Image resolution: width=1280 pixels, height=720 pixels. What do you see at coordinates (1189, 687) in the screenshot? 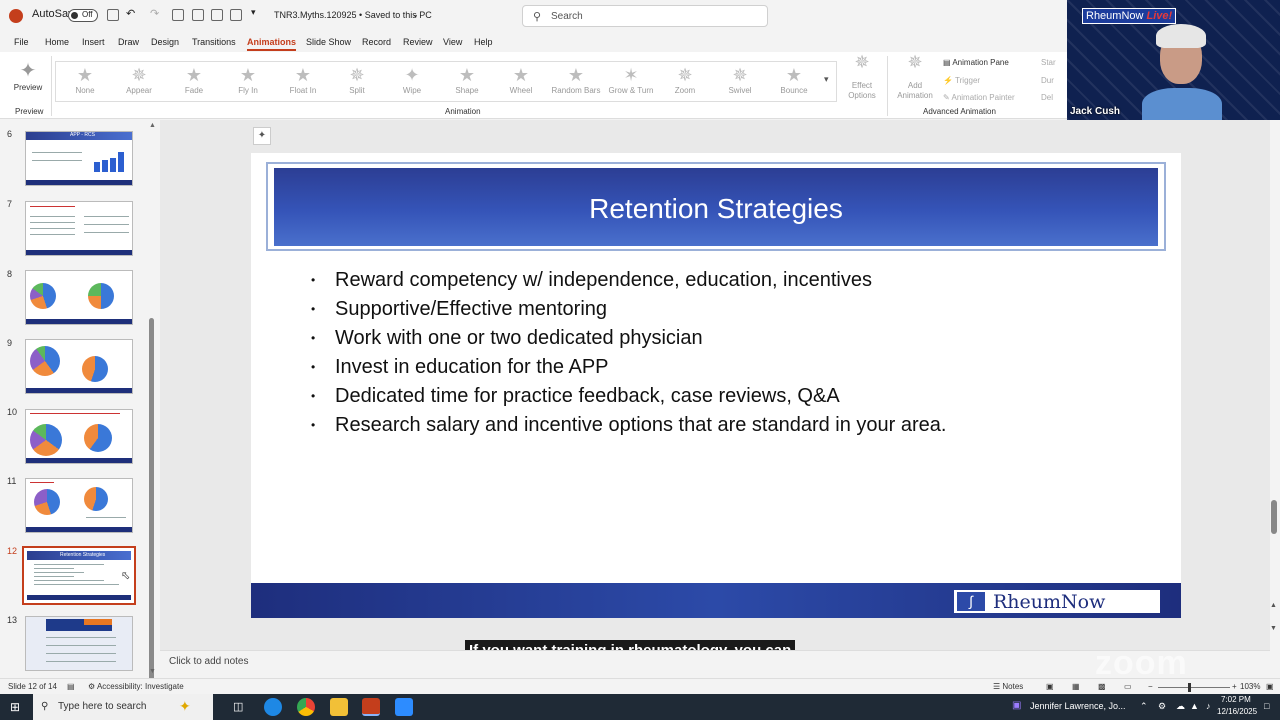
I see `zoom-slider-thumb` at bounding box center [1189, 687].